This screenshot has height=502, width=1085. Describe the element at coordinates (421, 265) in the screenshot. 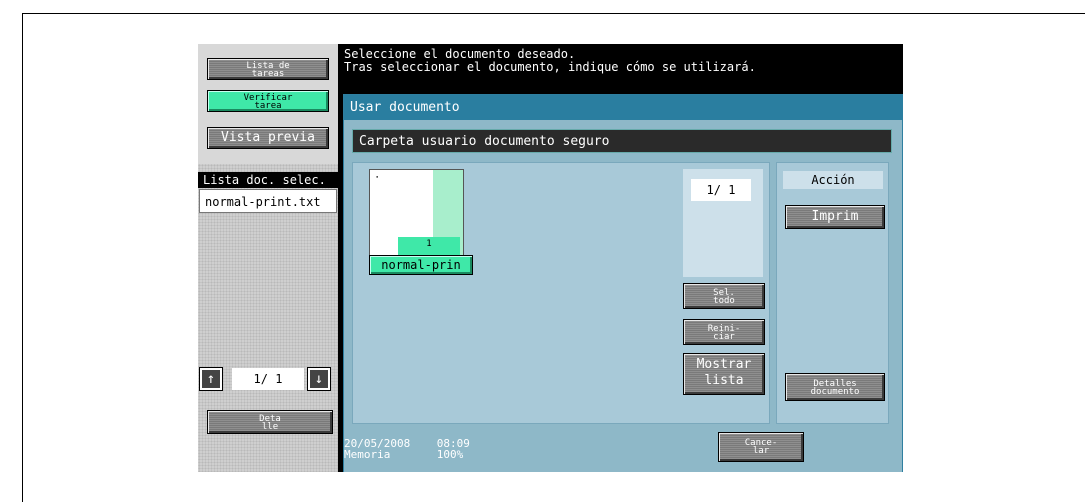

I see `thumbnail-label: normal-prin` at that location.